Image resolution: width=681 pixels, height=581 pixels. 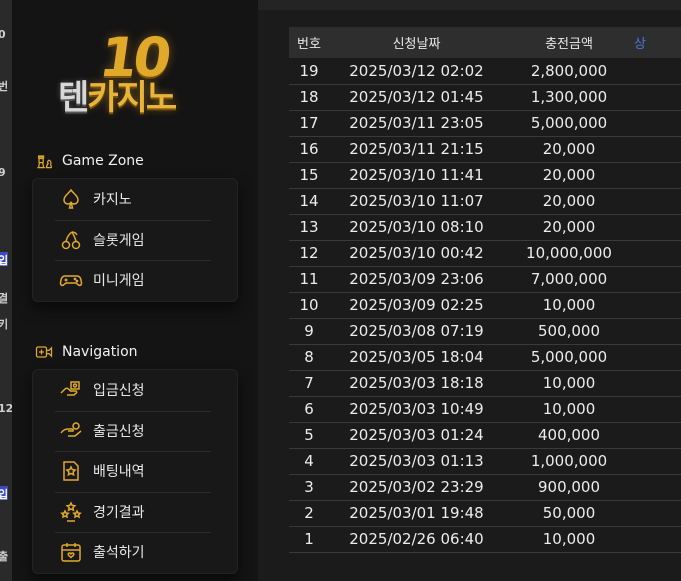 What do you see at coordinates (485, 123) in the screenshot?
I see `table-row: 17 2025/03/11 23:05 5,000,000` at bounding box center [485, 123].